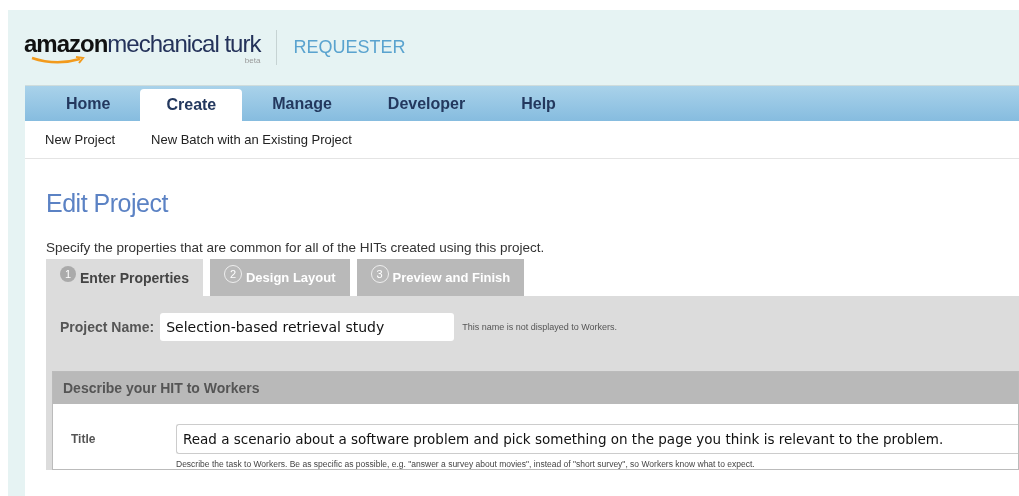 The image size is (1019, 496). Describe the element at coordinates (597, 439) in the screenshot. I see `title-field: Read a scenario about a software problem and pick something on the page you think is relevant to the problem.` at that location.